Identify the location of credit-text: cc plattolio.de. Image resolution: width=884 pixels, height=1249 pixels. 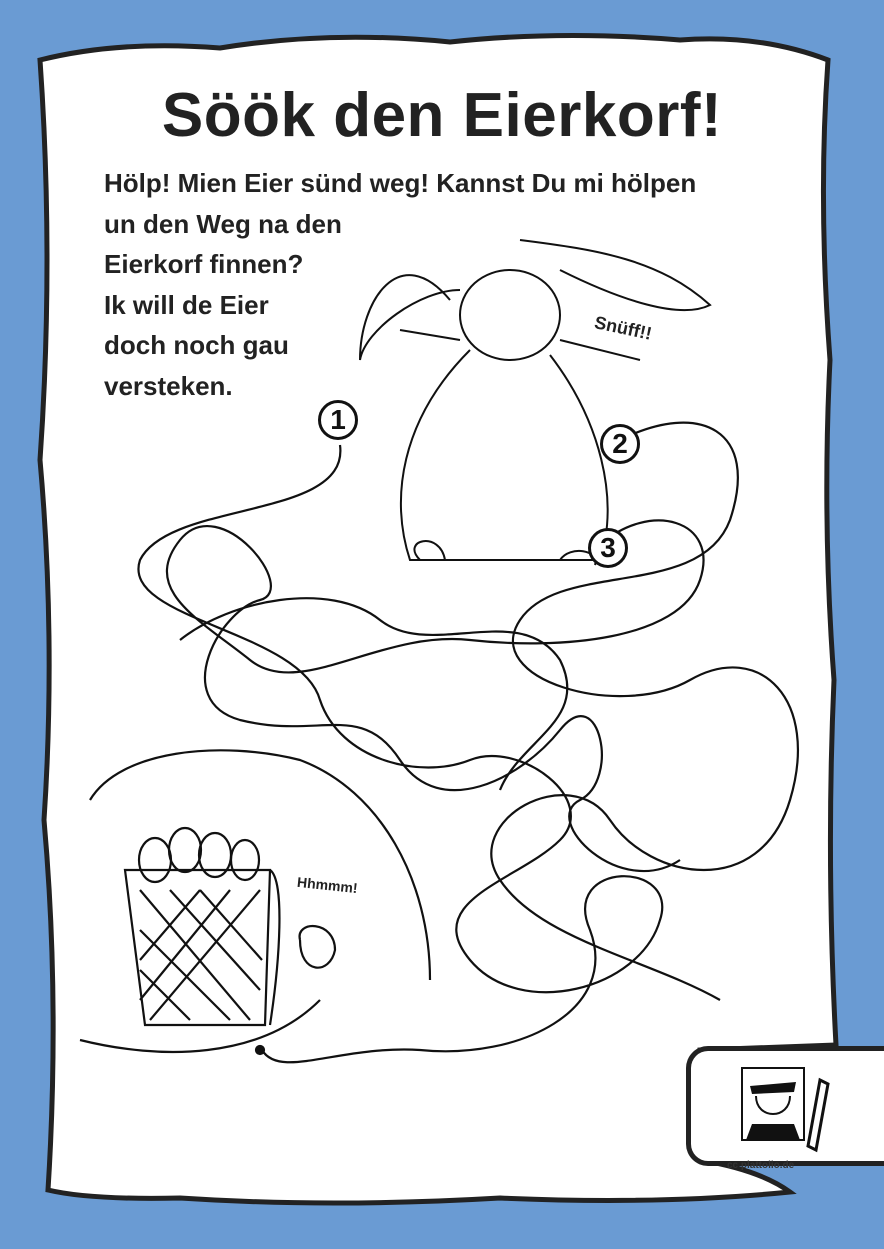
(761, 1165).